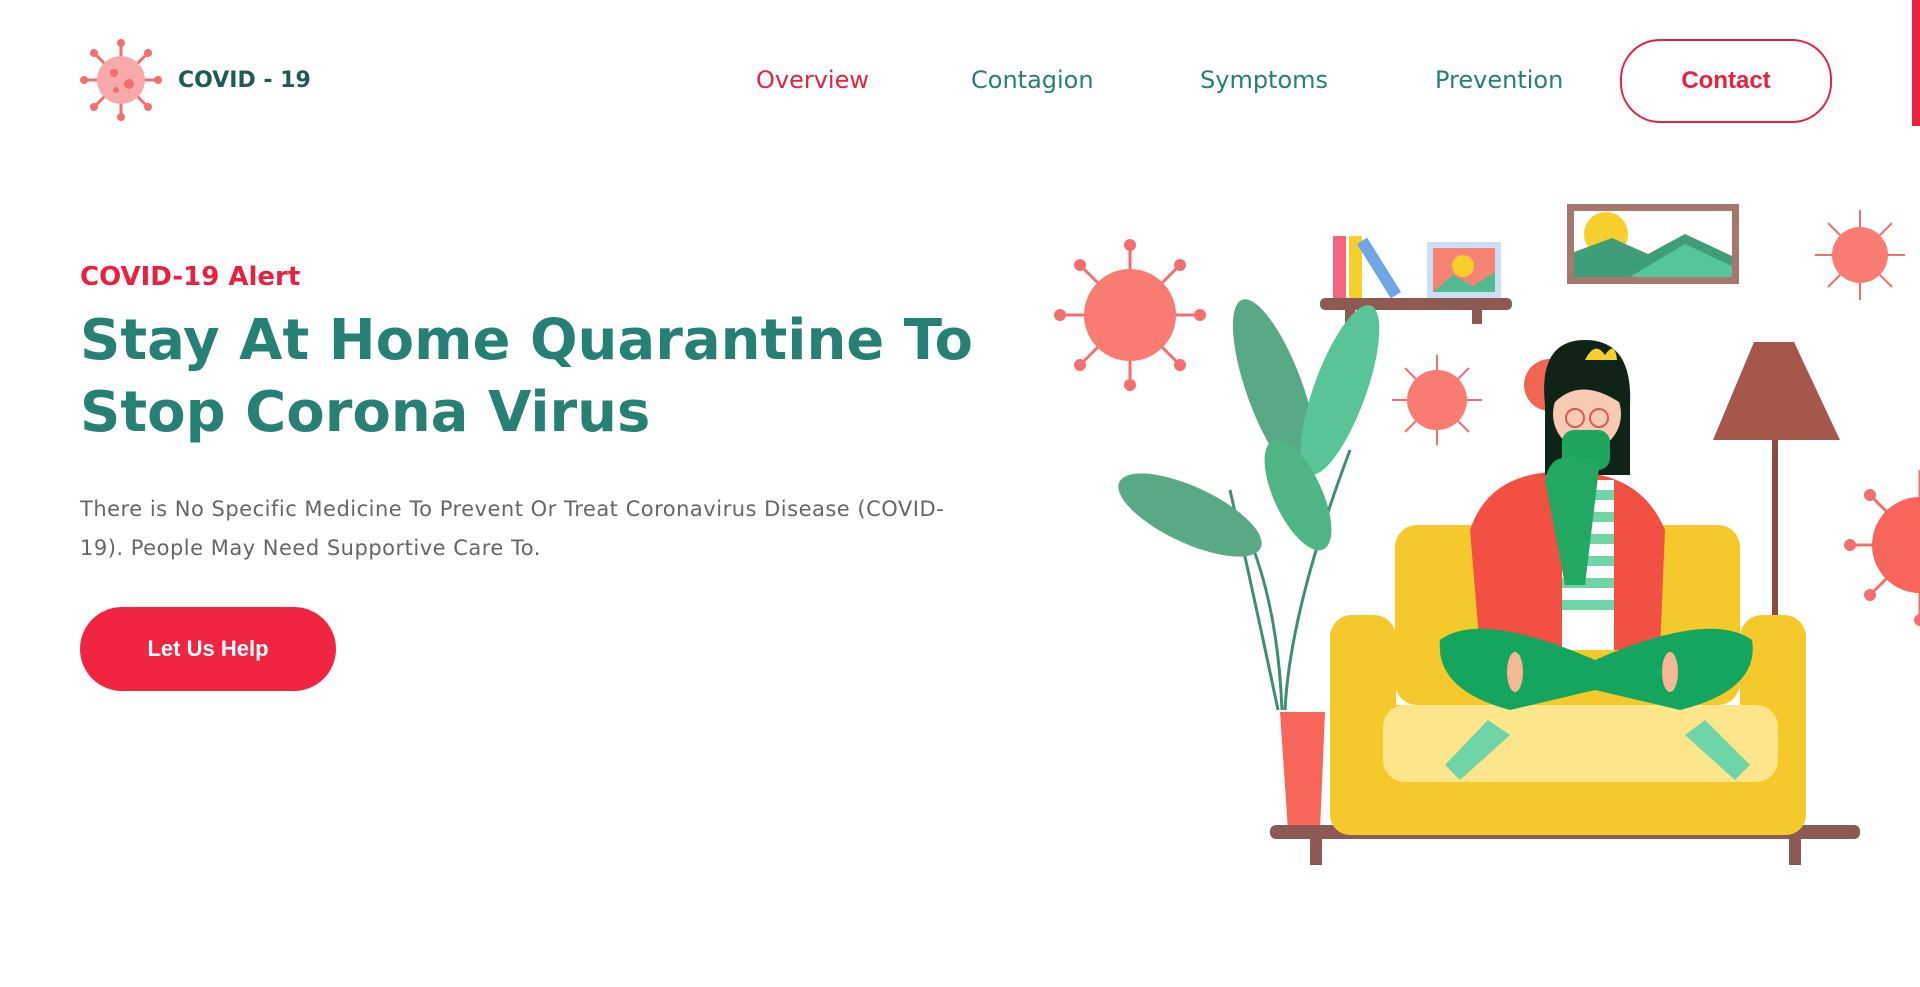  What do you see at coordinates (1032, 80) in the screenshot?
I see `nav-contagion: Contagion` at bounding box center [1032, 80].